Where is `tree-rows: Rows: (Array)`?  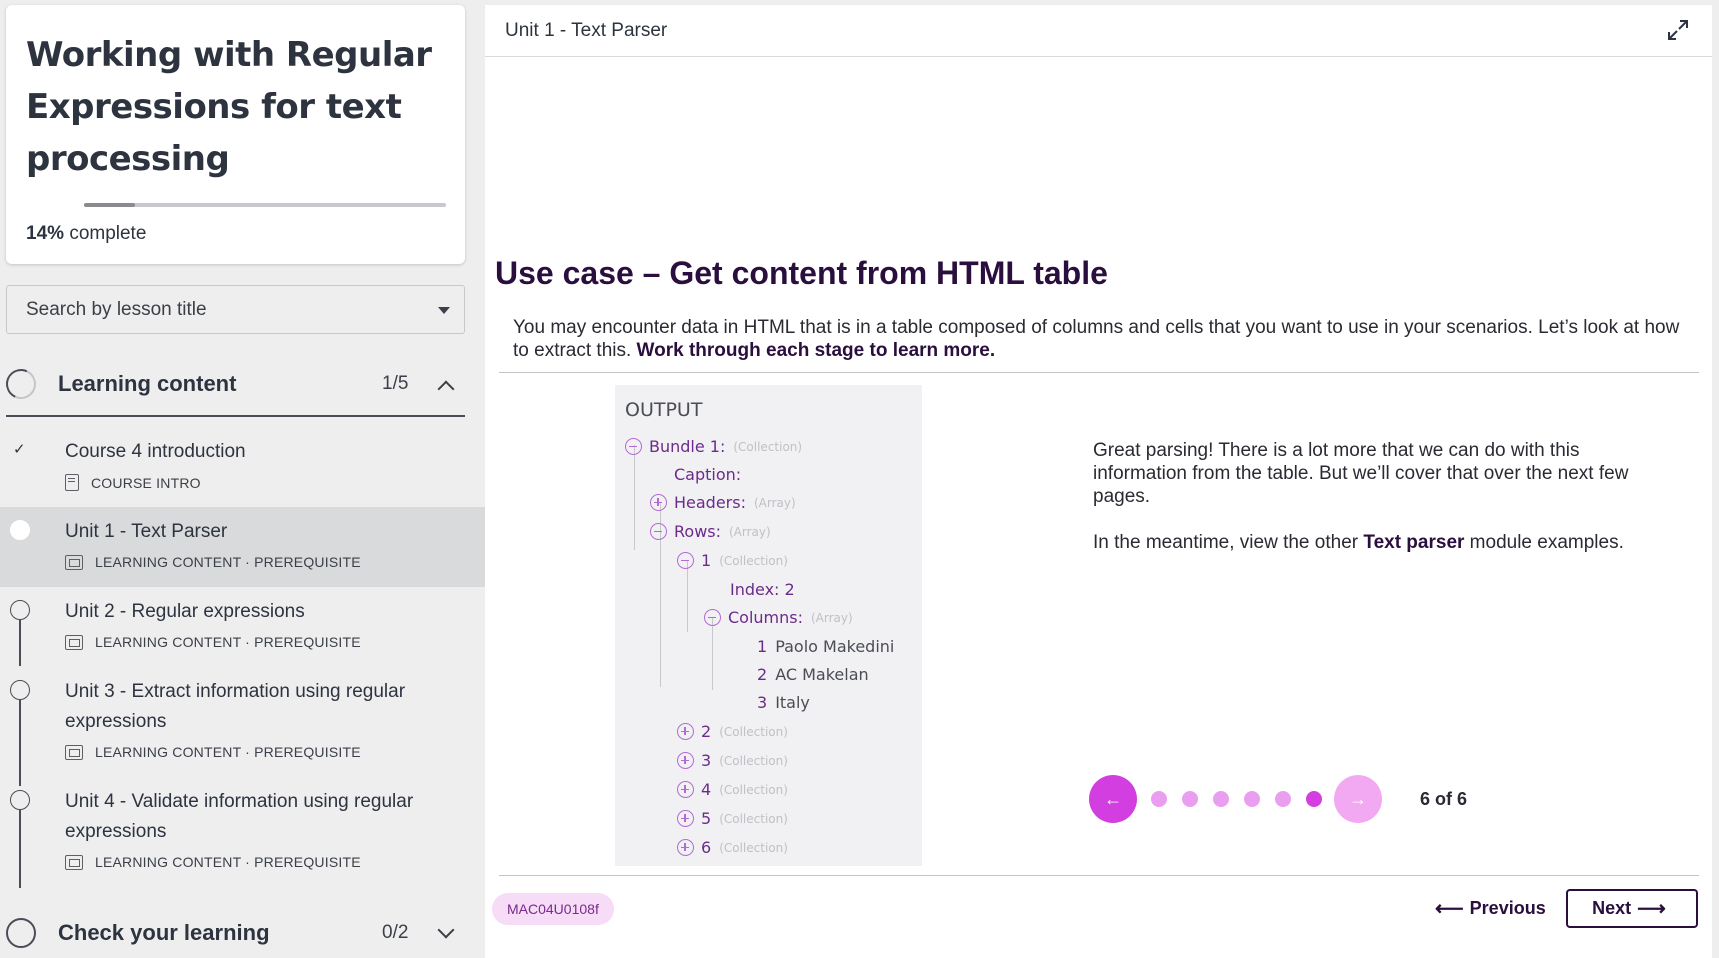 tree-rows: Rows: (Array) is located at coordinates (710, 531).